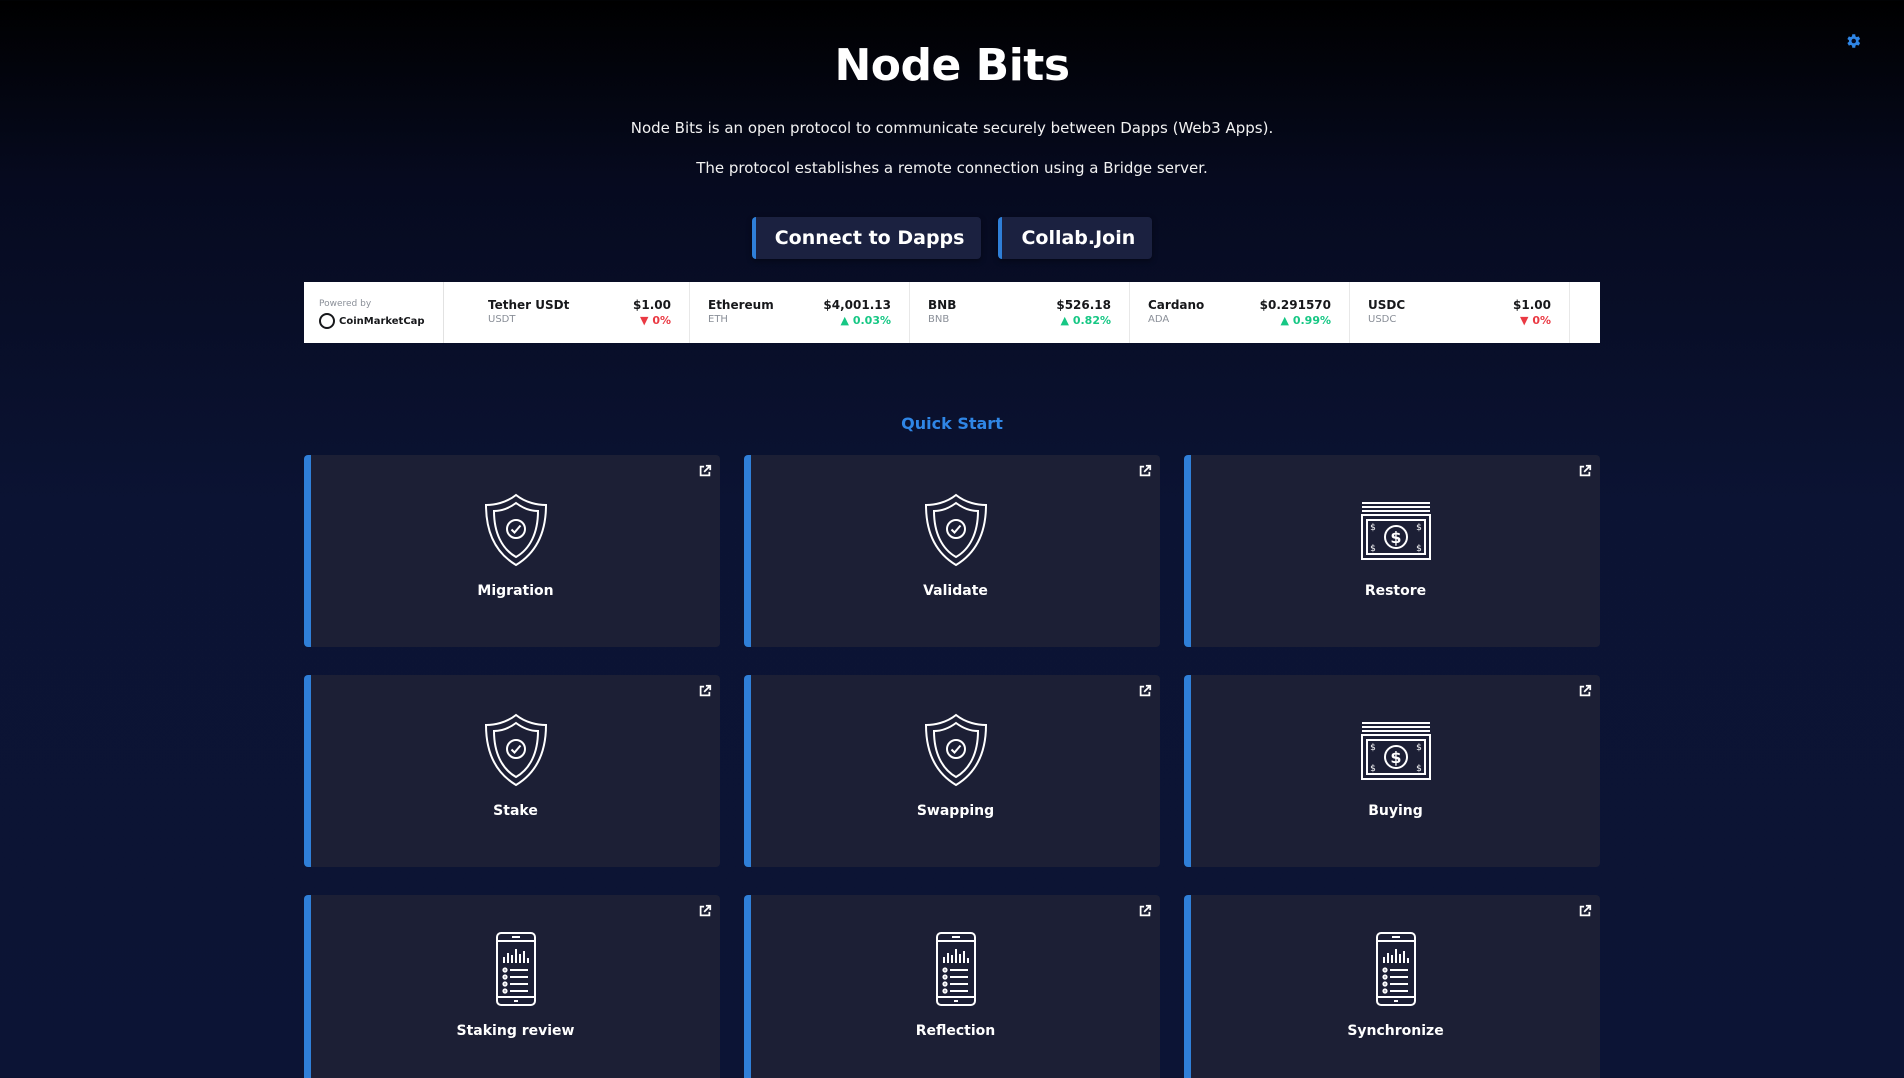  I want to click on coinmarketcap-logo-icon, so click(327, 321).